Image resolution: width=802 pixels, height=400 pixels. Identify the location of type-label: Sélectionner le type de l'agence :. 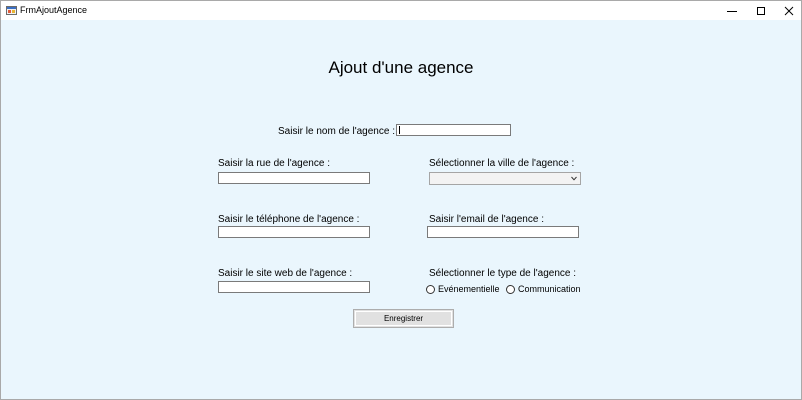
(503, 273).